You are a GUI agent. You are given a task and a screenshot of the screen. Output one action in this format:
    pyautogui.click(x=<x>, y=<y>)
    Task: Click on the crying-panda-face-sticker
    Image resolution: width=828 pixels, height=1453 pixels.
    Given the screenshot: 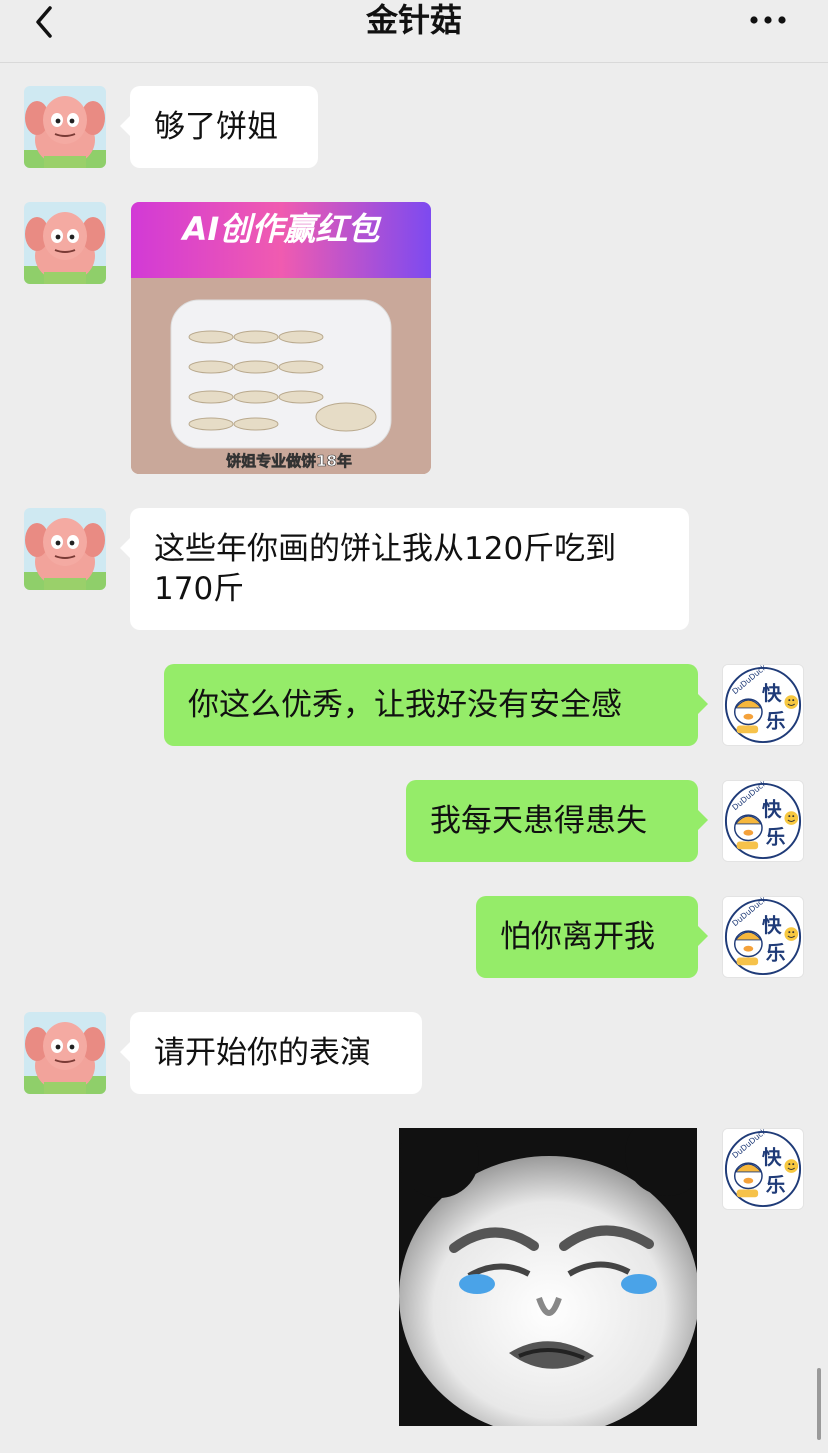 What is the action you would take?
    pyautogui.click(x=548, y=1277)
    